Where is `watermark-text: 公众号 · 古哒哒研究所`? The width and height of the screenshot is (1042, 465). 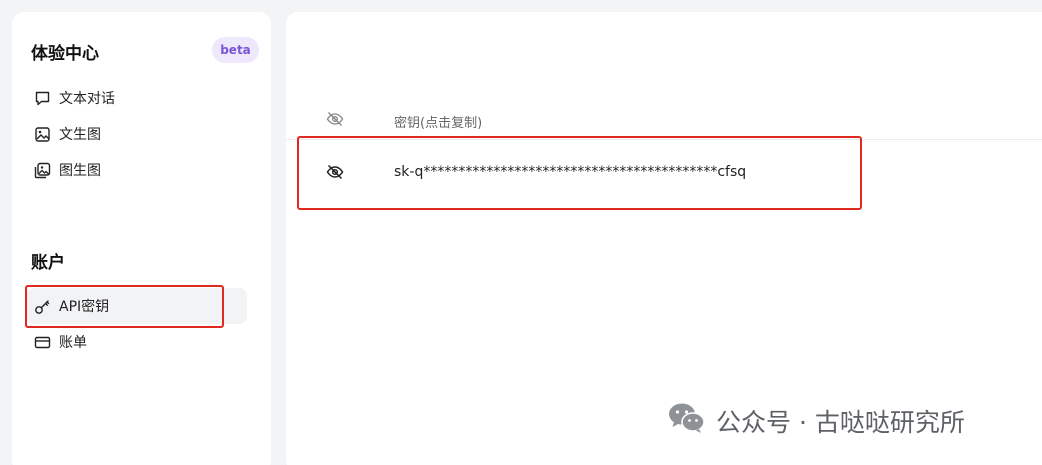 watermark-text: 公众号 · 古哒哒研究所 is located at coordinates (840, 422).